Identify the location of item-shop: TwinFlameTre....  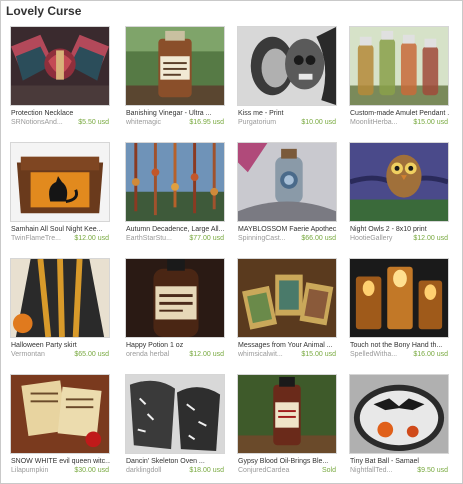
(47, 238).